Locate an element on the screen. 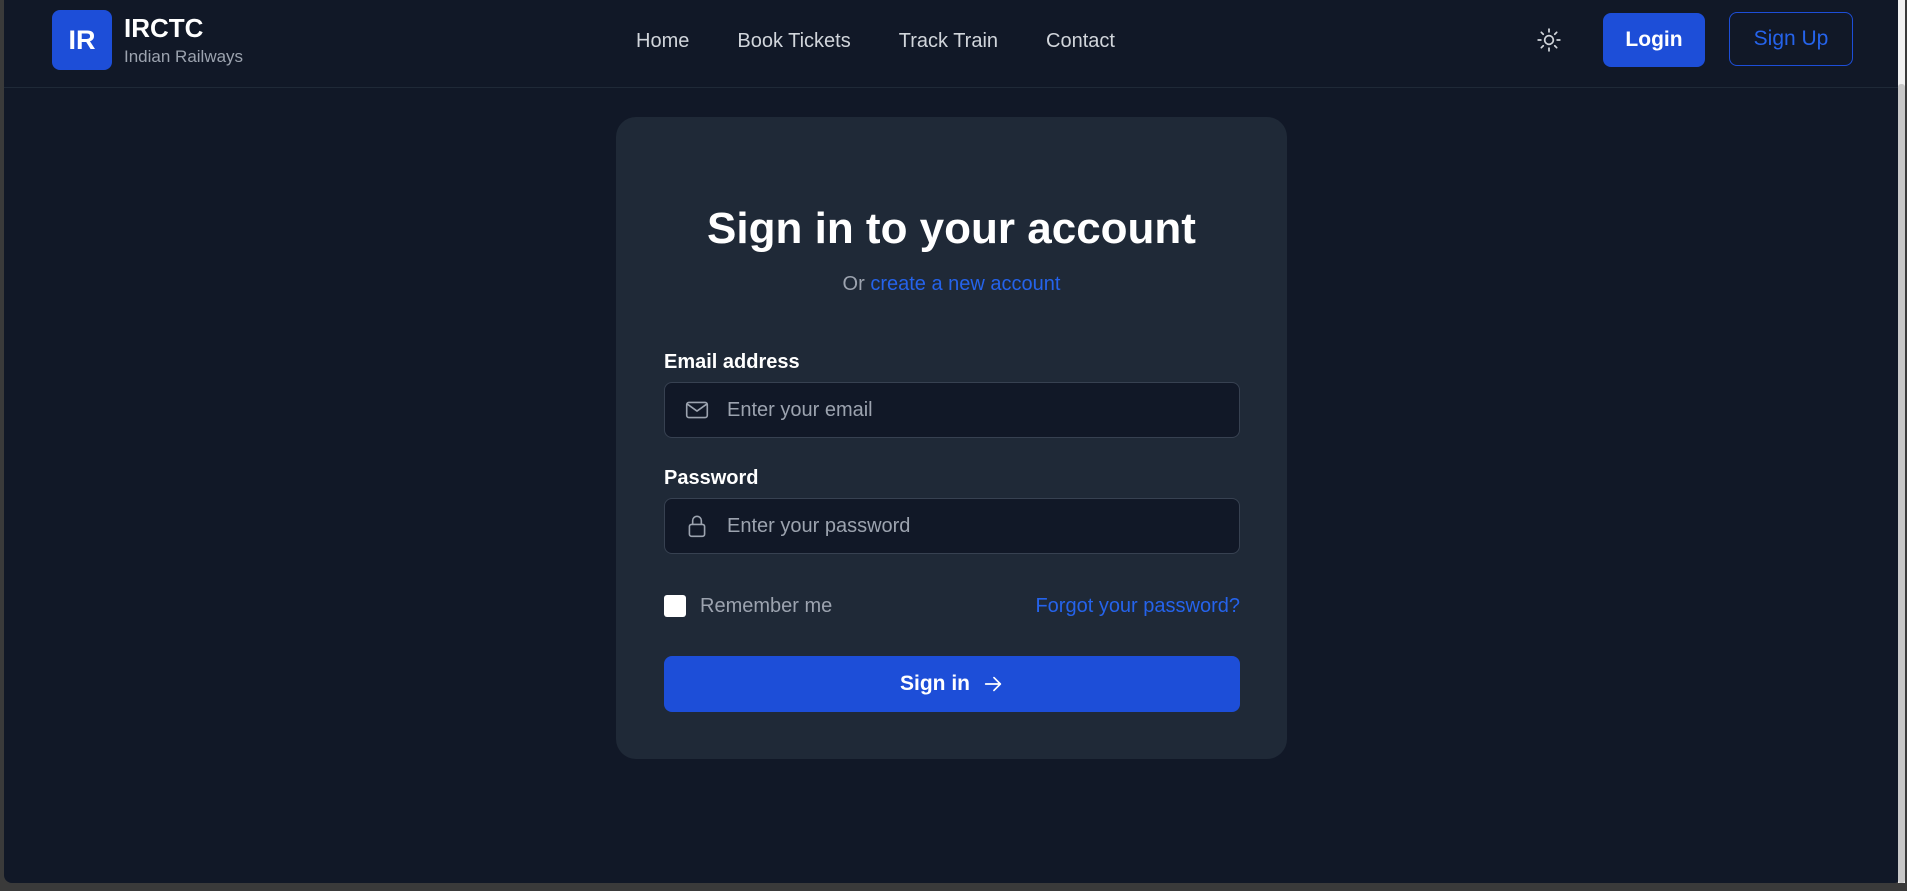 The width and height of the screenshot is (1907, 891). subtitle-prefix: Or is located at coordinates (853, 284).